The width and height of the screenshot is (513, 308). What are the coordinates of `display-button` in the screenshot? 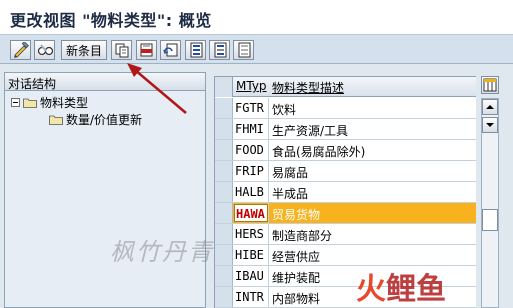 It's located at (44, 50).